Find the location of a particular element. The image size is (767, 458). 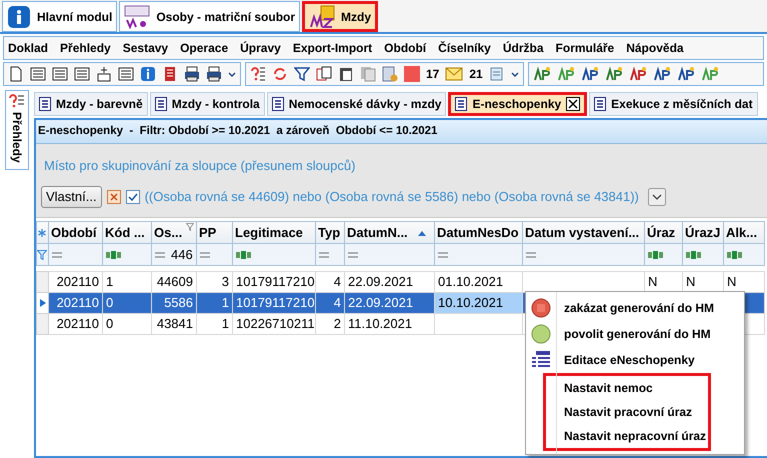

table-cell: 22.09.2021 is located at coordinates (389, 282).